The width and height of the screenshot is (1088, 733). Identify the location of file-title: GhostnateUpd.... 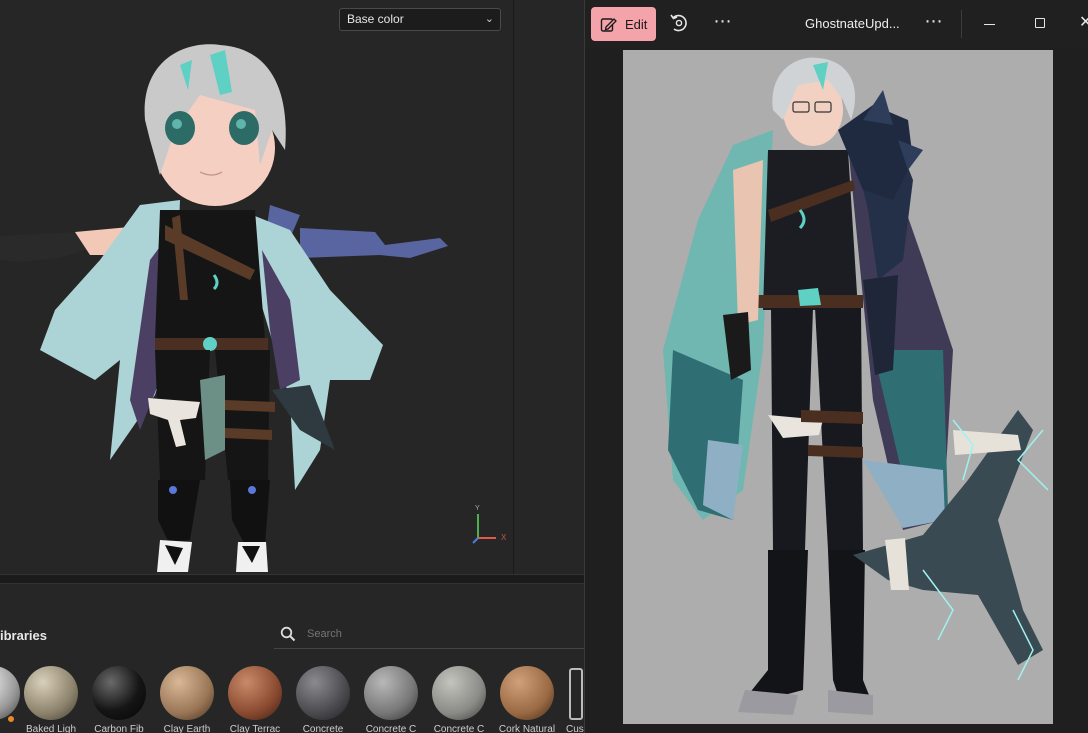
(852, 23).